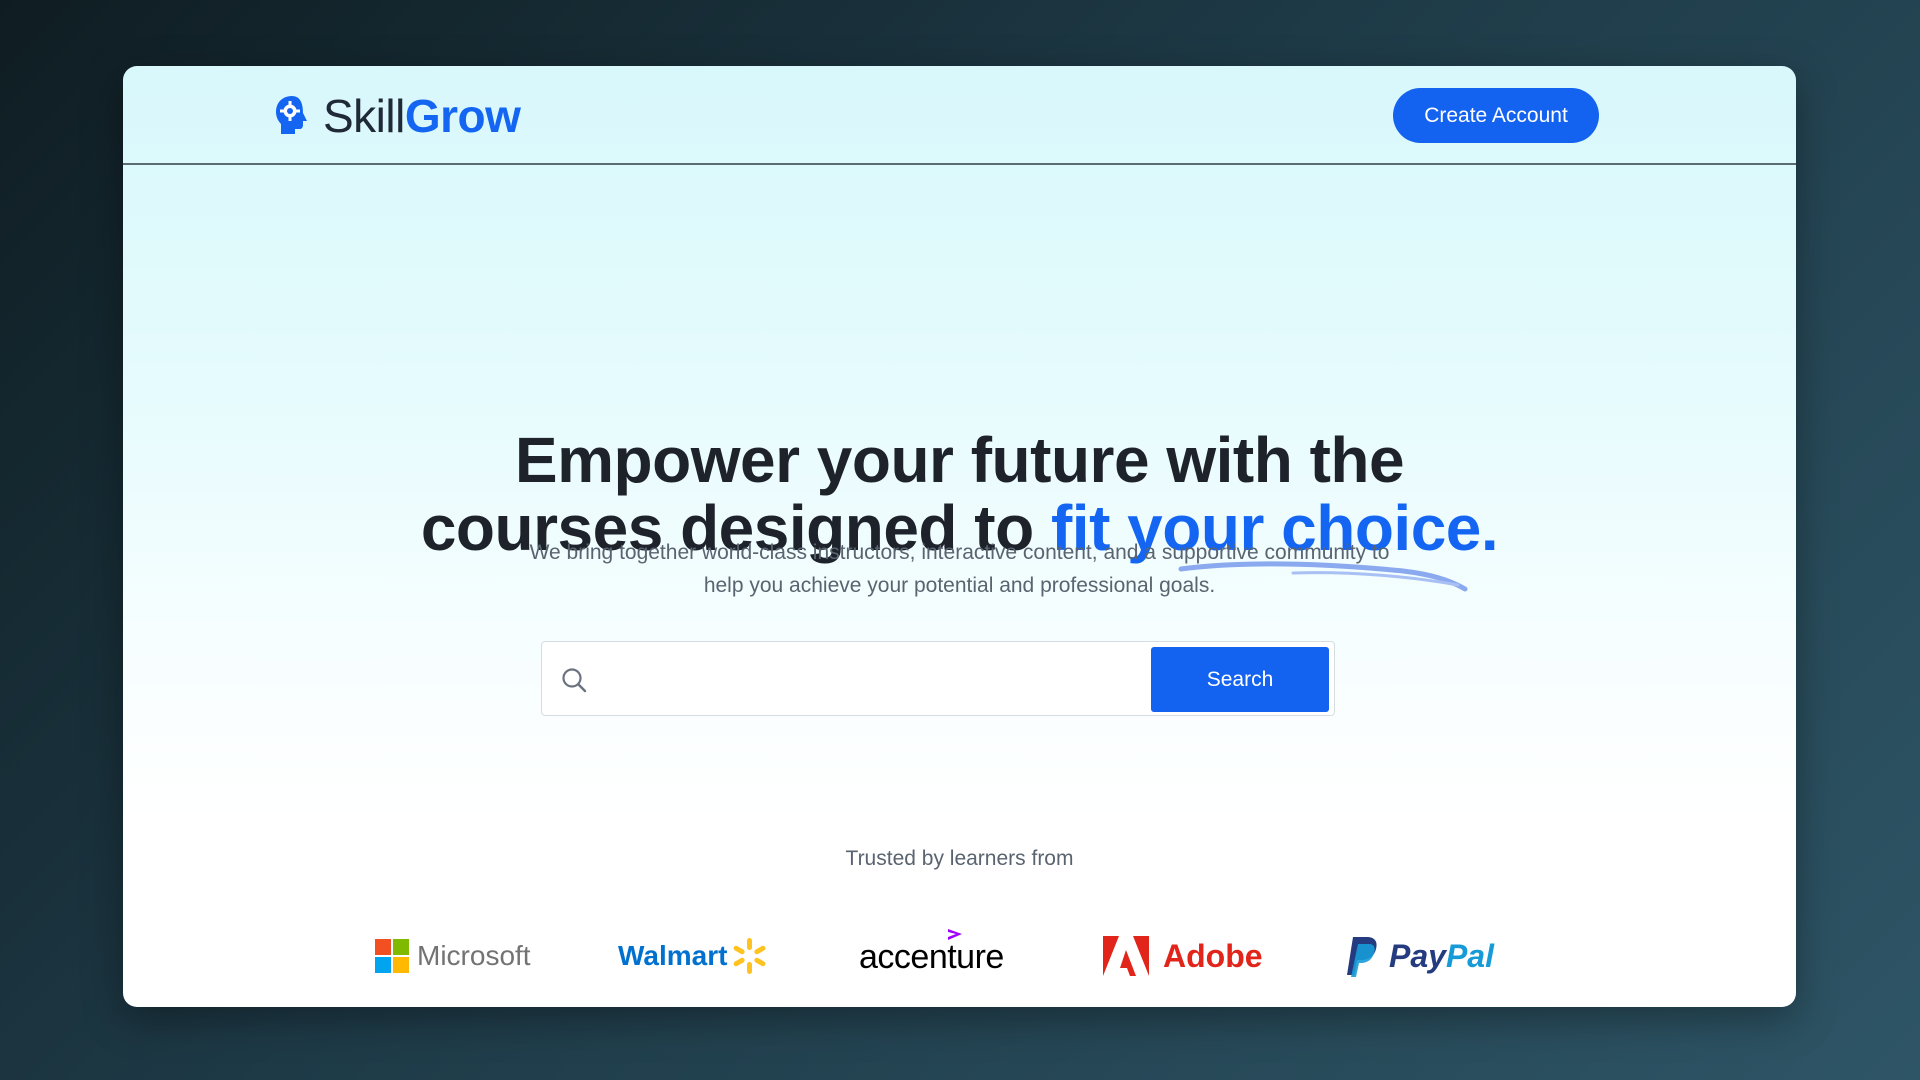 This screenshot has height=1080, width=1920. Describe the element at coordinates (462, 116) in the screenshot. I see `logo-word-grow: Grow` at that location.